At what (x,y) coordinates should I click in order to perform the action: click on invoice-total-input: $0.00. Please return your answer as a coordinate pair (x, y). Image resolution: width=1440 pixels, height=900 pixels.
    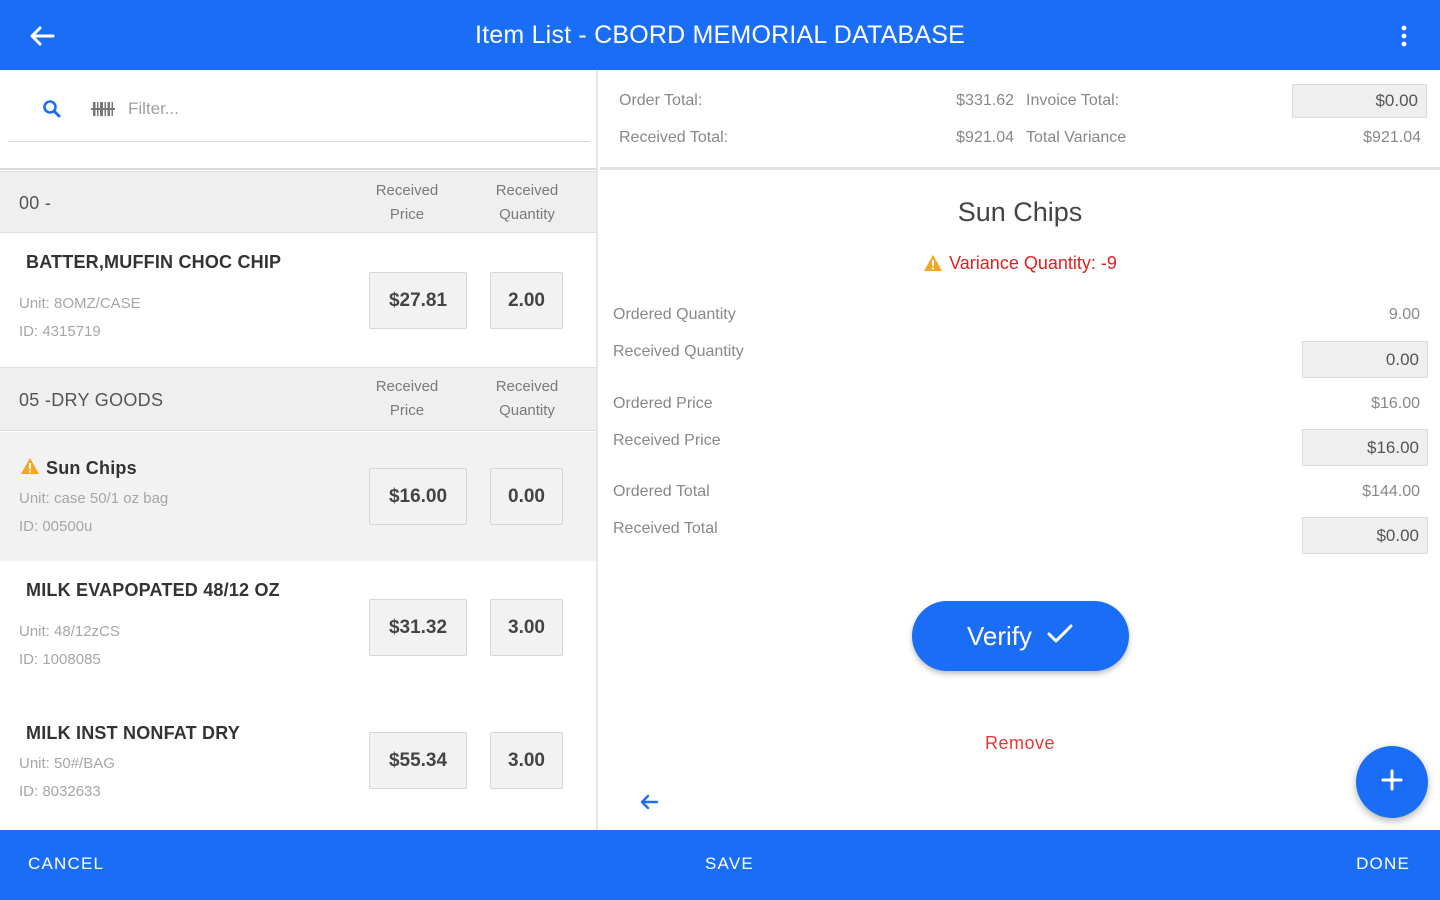
    Looking at the image, I should click on (1359, 101).